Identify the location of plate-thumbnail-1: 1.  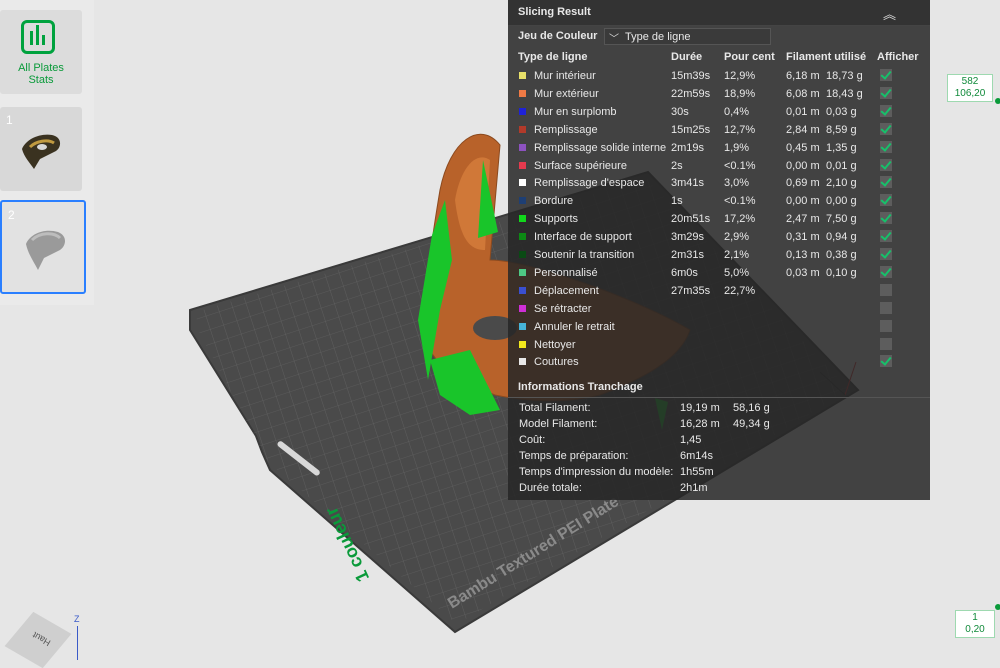
(41, 149).